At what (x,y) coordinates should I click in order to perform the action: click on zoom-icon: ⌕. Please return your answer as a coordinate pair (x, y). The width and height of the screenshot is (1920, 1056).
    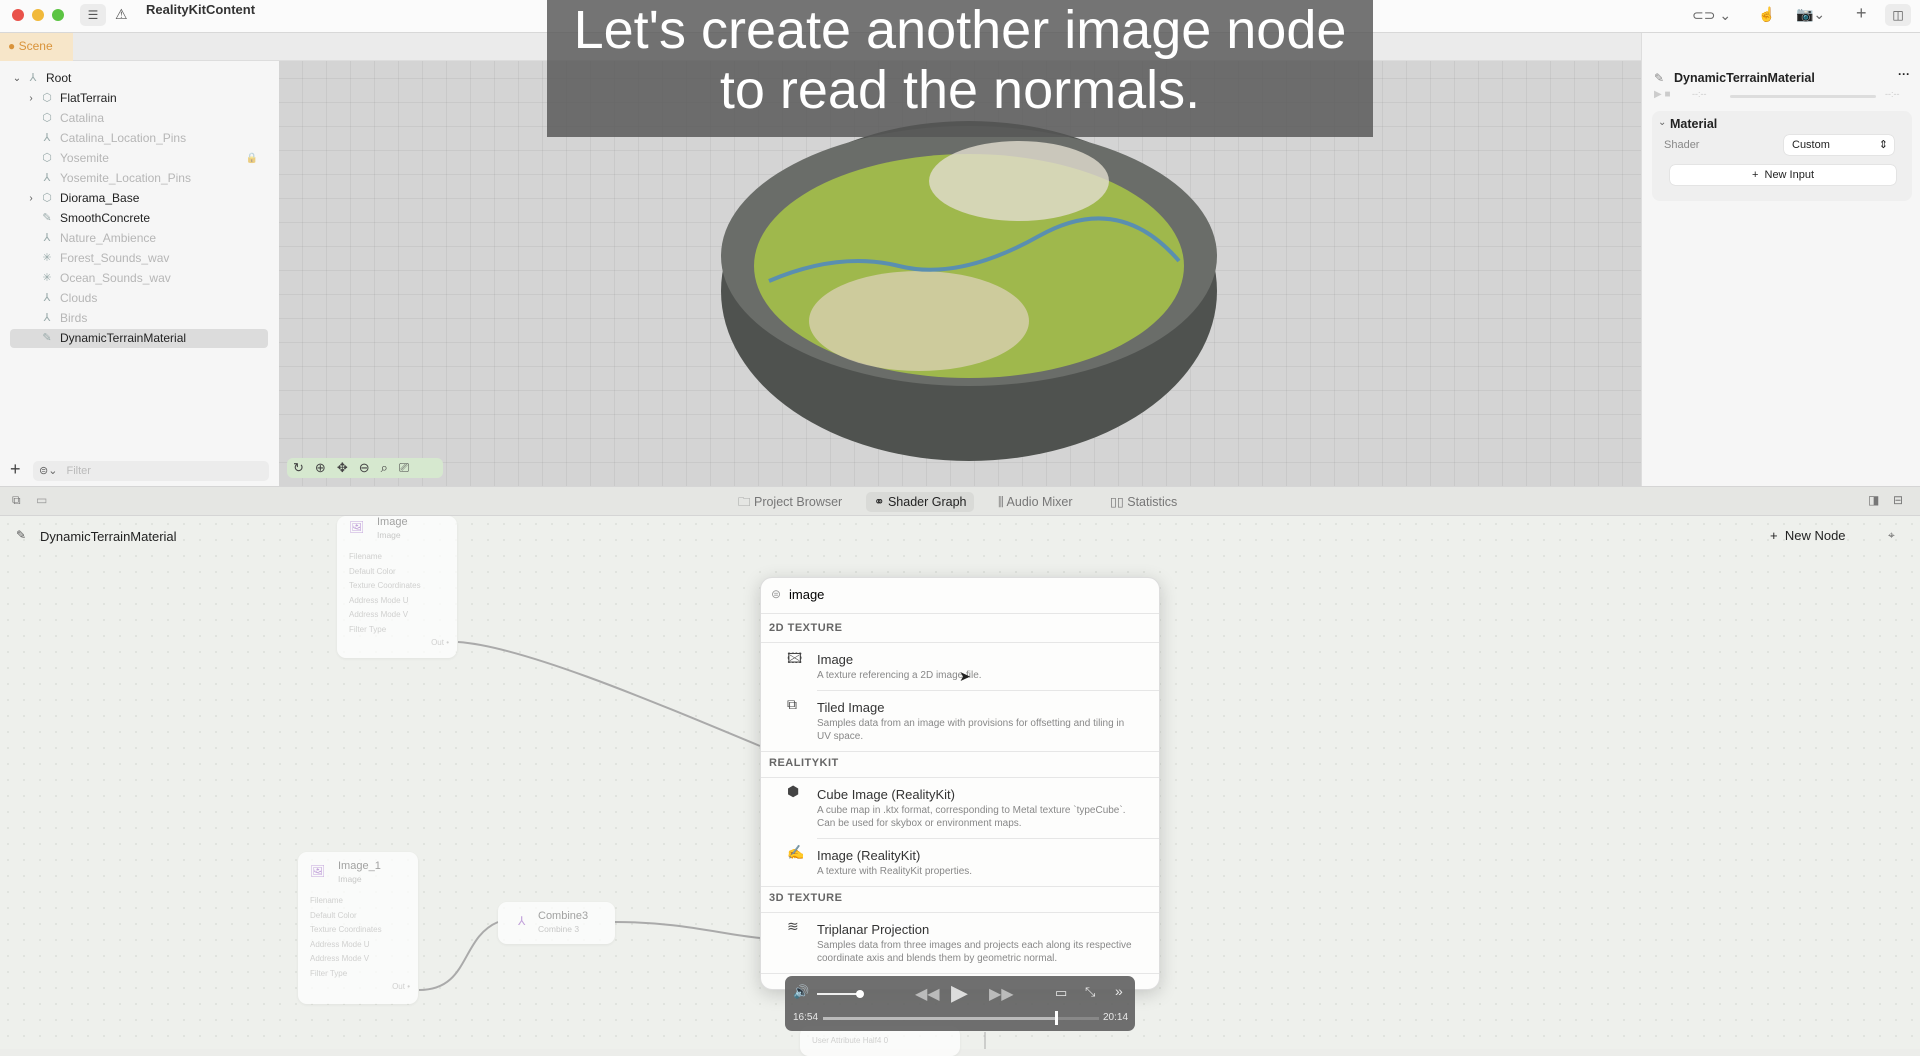
    Looking at the image, I should click on (390, 467).